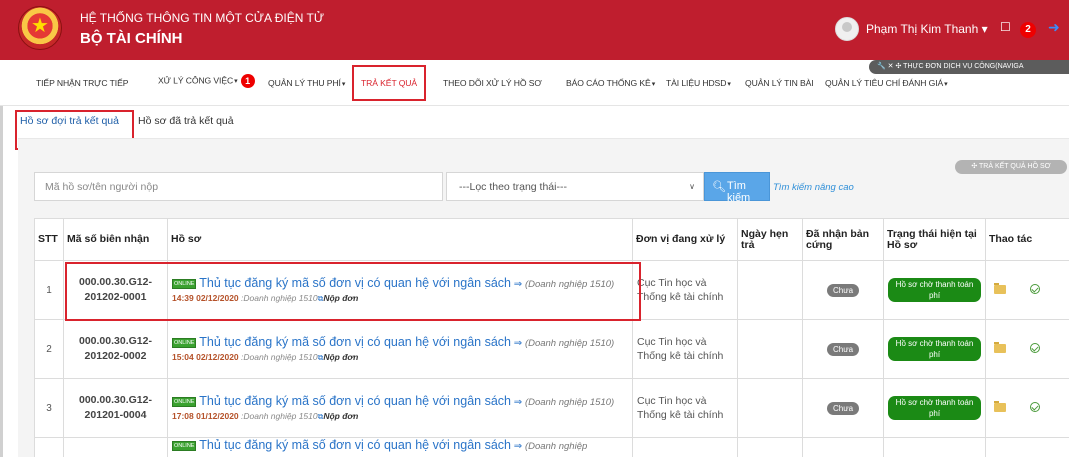 Image resolution: width=1069 pixels, height=457 pixels. Describe the element at coordinates (1054, 27) in the screenshot. I see `logout-icon: ➜` at that location.